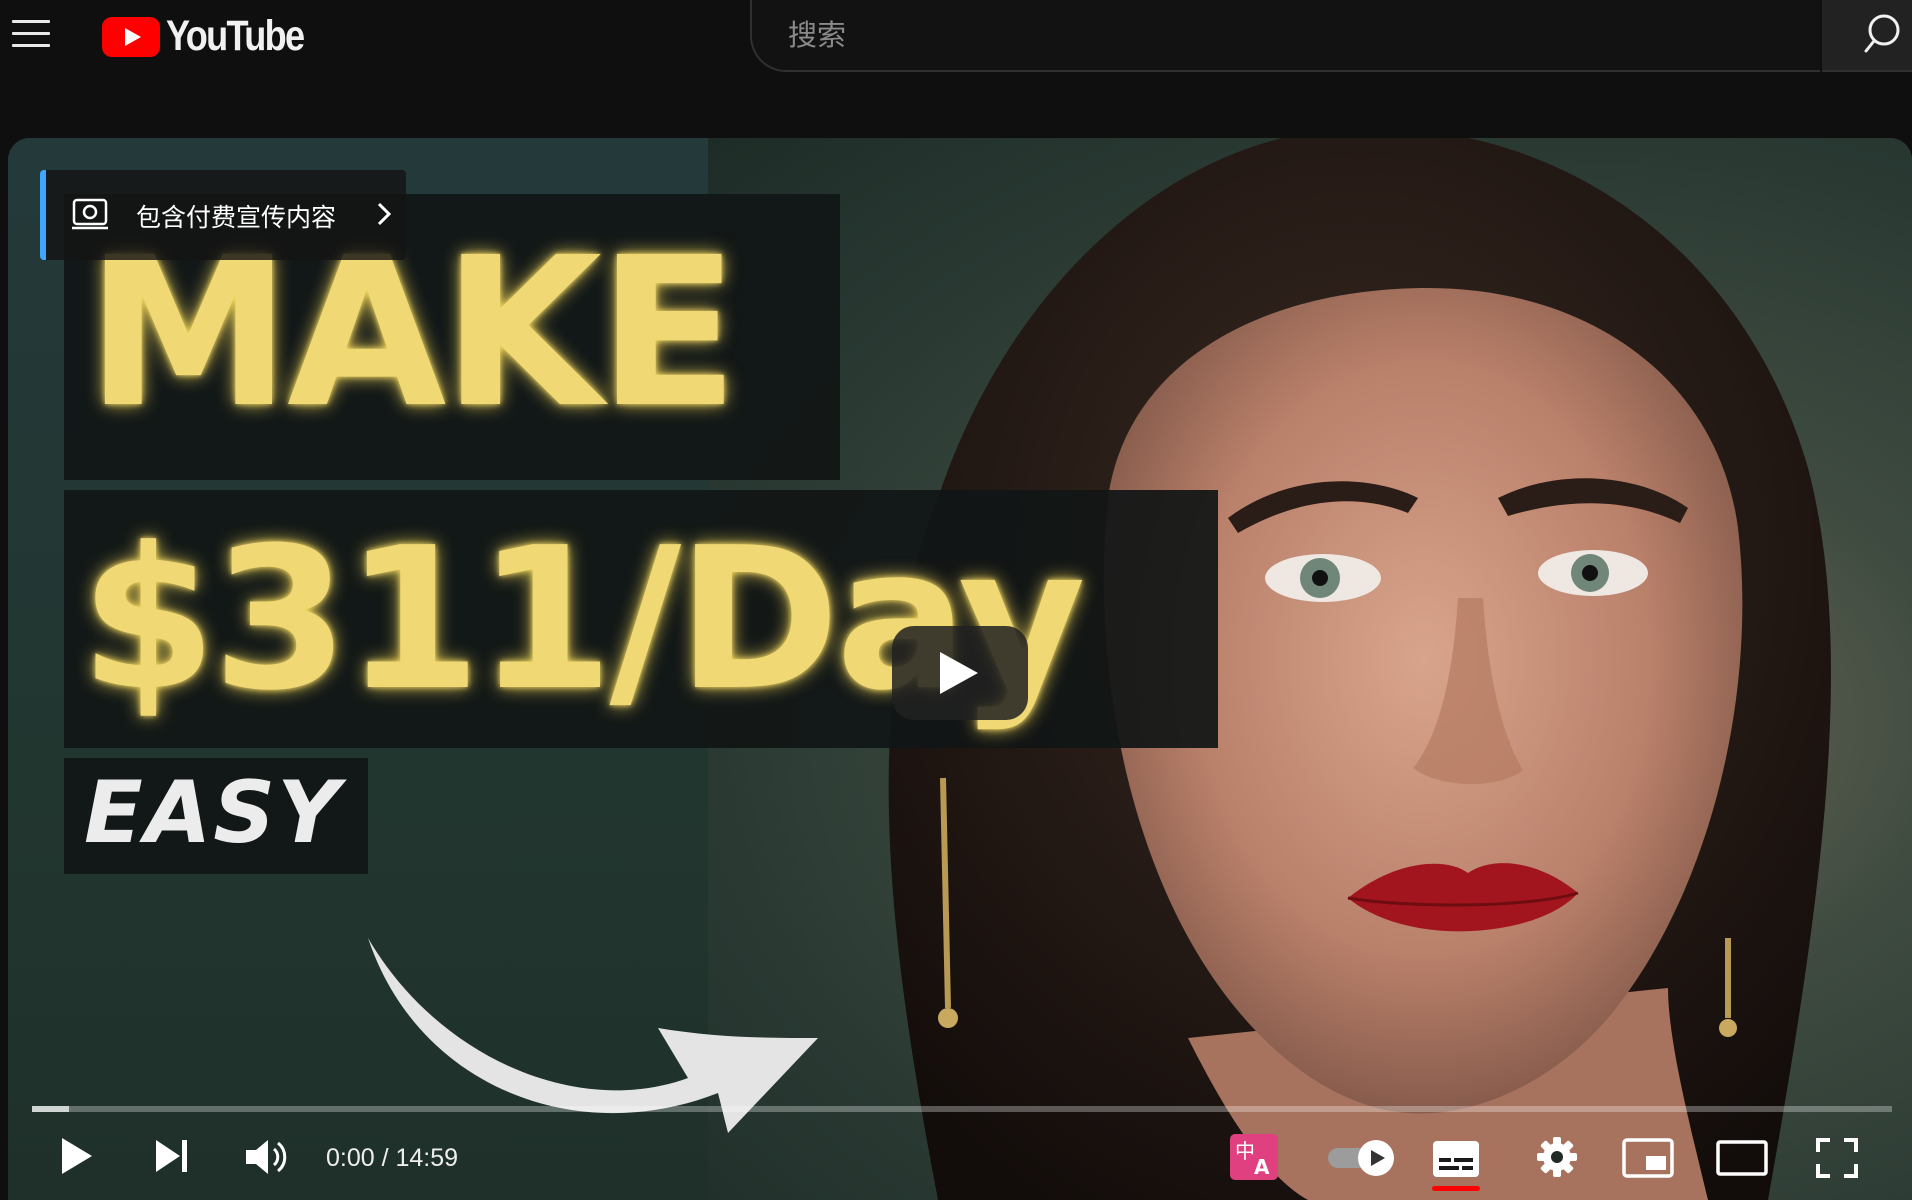  What do you see at coordinates (90, 214) in the screenshot?
I see `paid-promotion-icon` at bounding box center [90, 214].